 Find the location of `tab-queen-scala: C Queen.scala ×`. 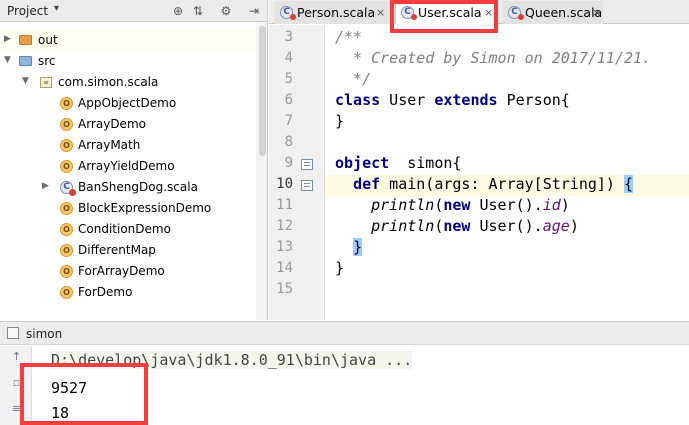

tab-queen-scala: C Queen.scala × is located at coordinates (553, 12).